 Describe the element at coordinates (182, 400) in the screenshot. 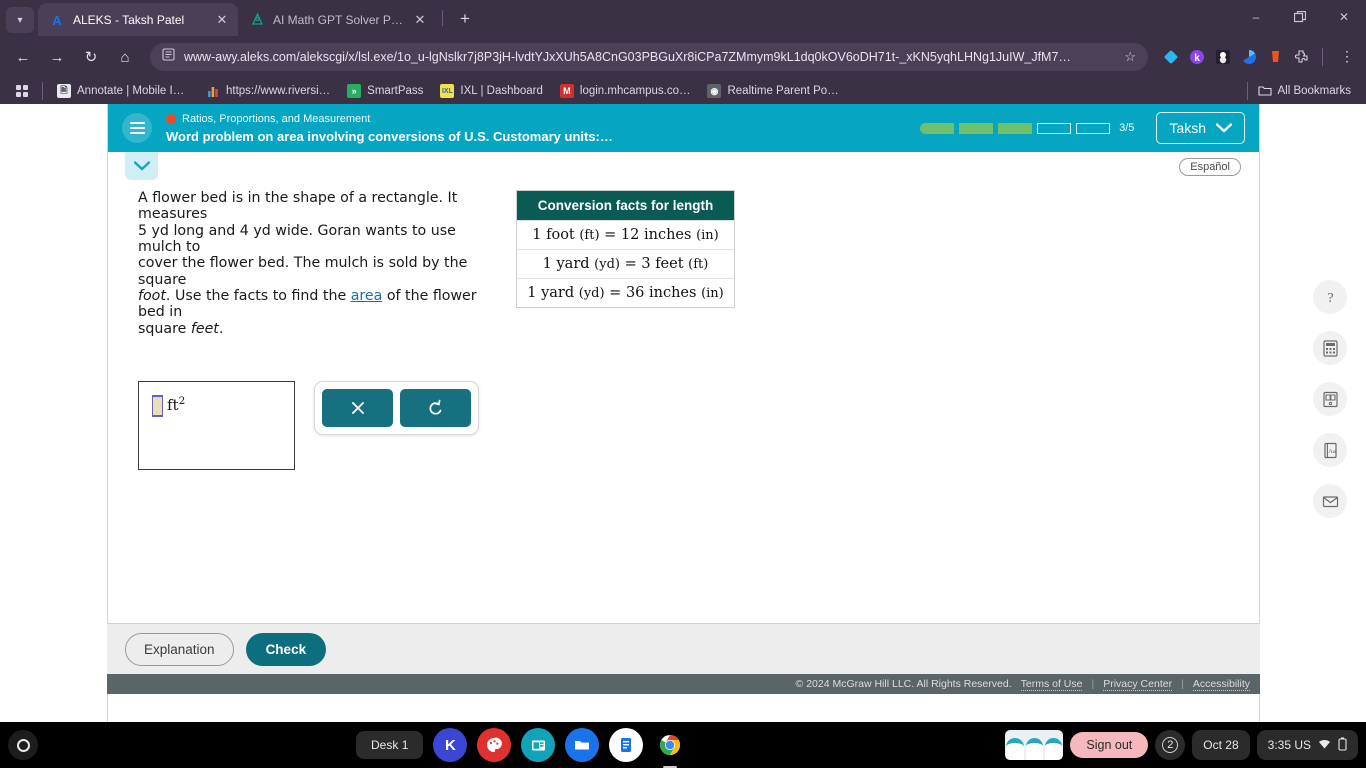

I see `unit-exponent: 2` at that location.